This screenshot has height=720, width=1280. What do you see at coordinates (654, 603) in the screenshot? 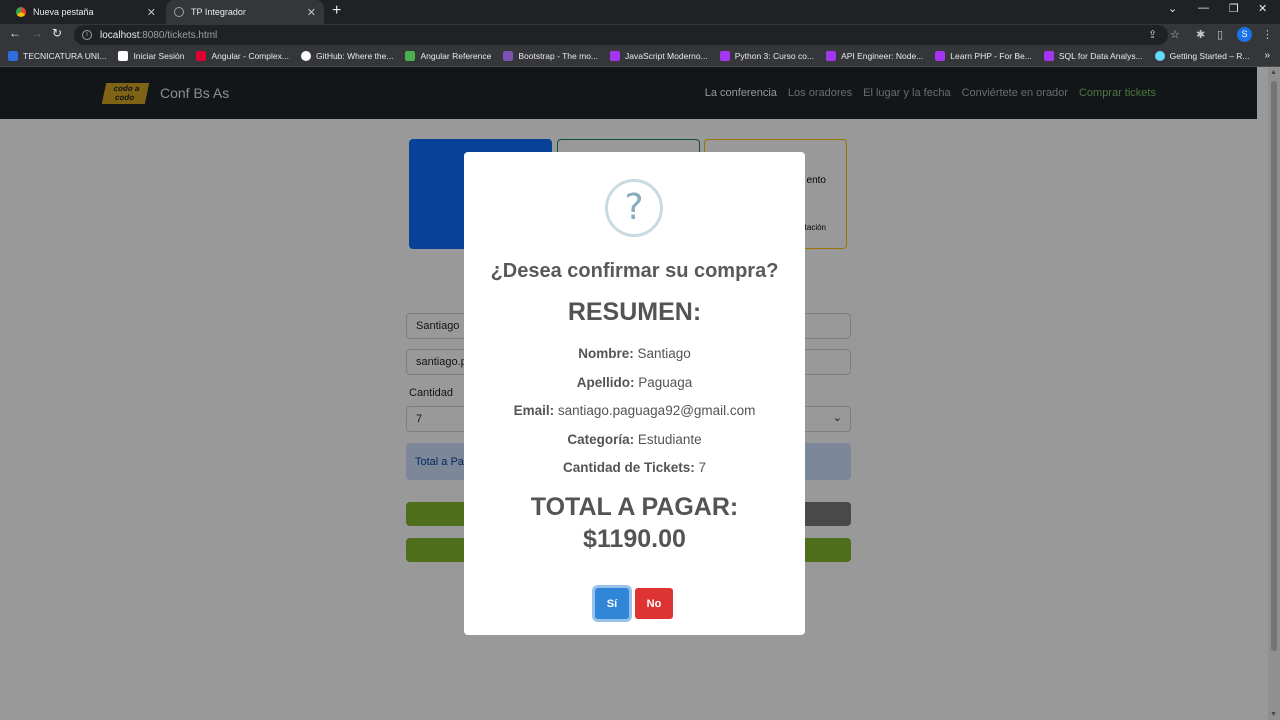
I see `confirm-no-button: No` at bounding box center [654, 603].